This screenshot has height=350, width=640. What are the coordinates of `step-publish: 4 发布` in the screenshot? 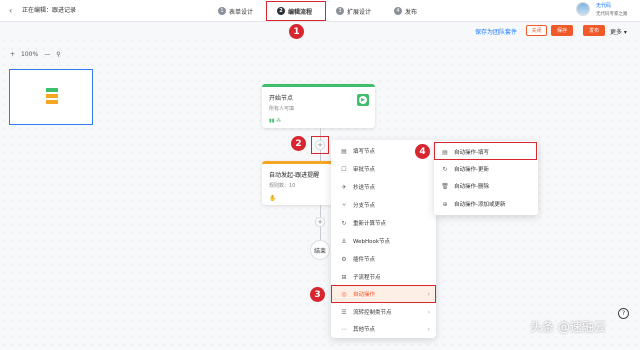 It's located at (405, 11).